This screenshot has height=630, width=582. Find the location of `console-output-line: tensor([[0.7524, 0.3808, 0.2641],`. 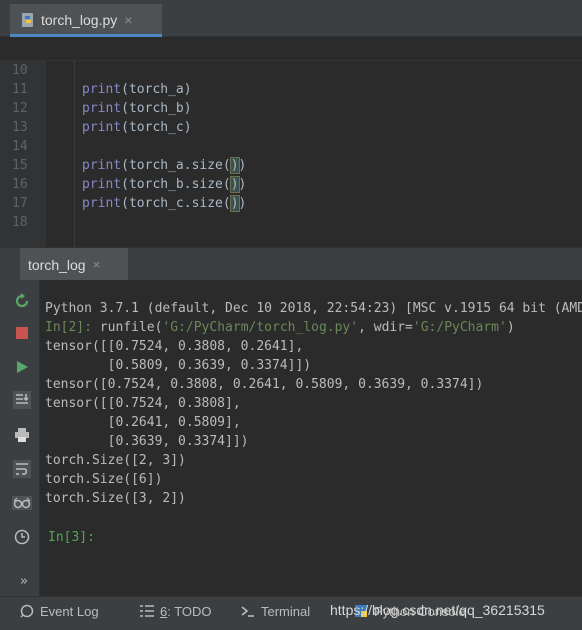

console-output-line: tensor([[0.7524, 0.3808, 0.2641], is located at coordinates (174, 346).